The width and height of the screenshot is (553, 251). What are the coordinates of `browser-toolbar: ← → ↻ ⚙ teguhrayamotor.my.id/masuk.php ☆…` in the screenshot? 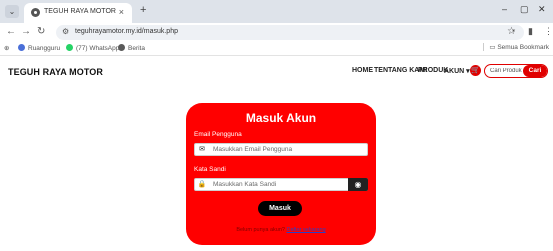 It's located at (276, 32).